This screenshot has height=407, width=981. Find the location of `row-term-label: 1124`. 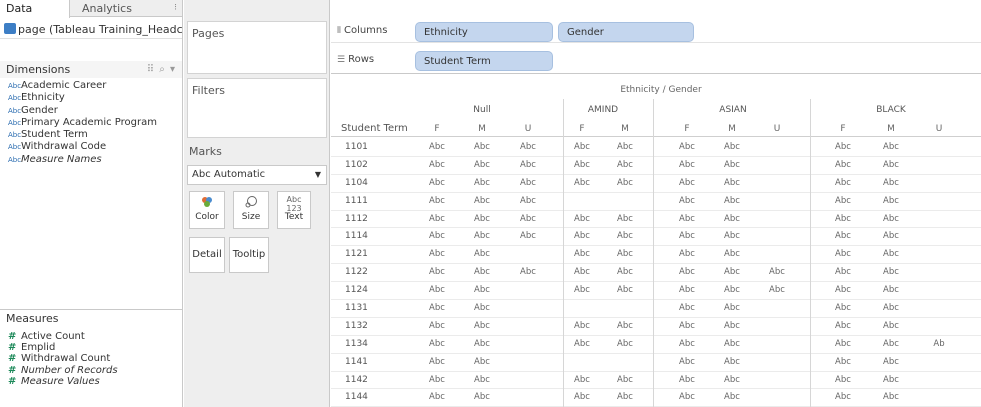

row-term-label: 1124 is located at coordinates (356, 290).